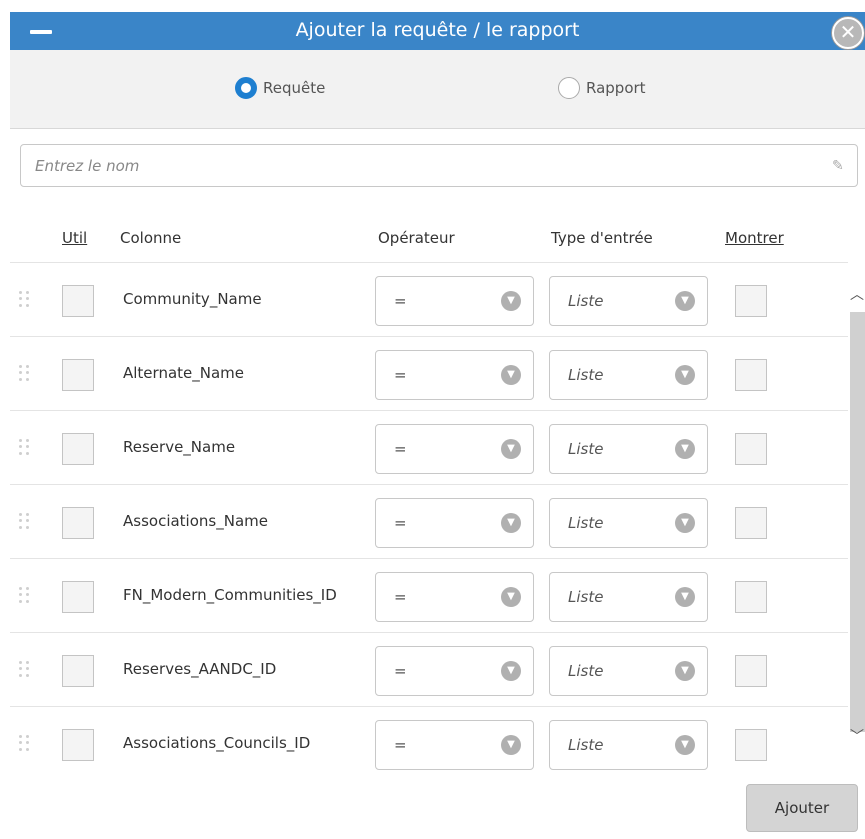  Describe the element at coordinates (416, 238) in the screenshot. I see `header-operateur: Opérateur` at that location.